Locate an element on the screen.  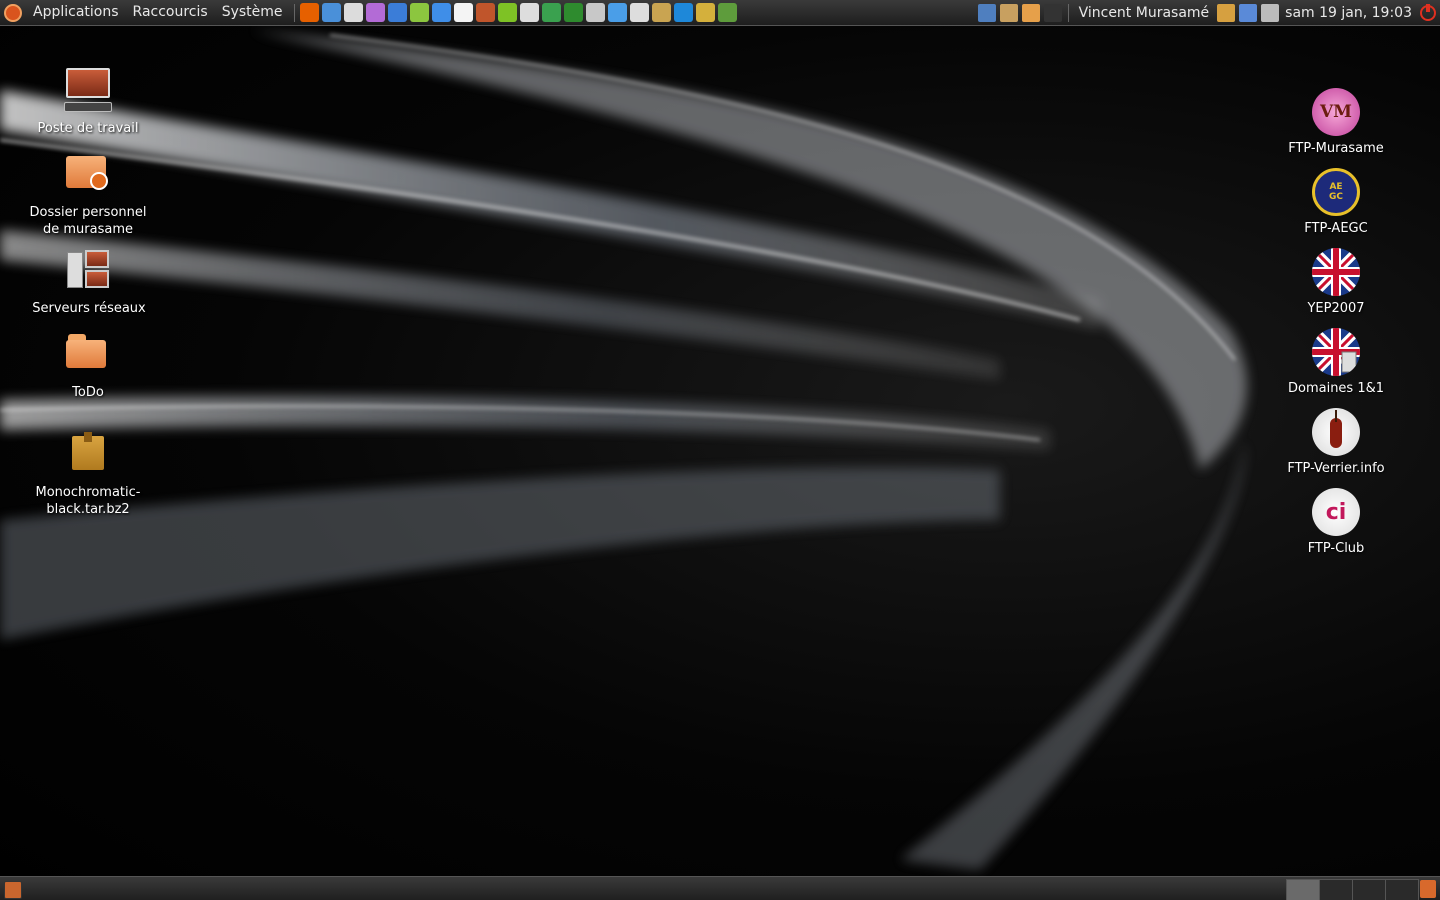
desktop-icon-domaines: Domaines 1&1 is located at coordinates (1336, 362).